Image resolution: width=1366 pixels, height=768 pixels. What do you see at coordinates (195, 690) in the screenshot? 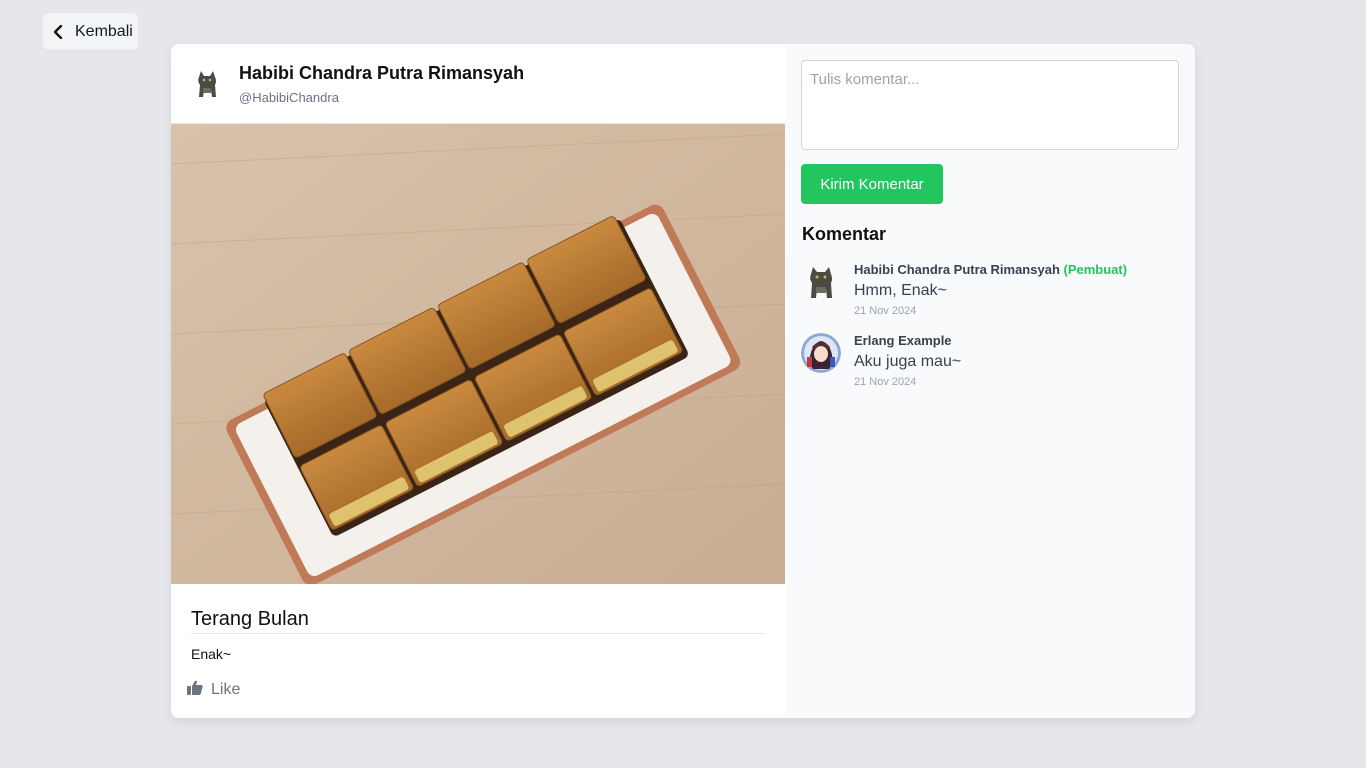
I see `thumbs-up-icon` at bounding box center [195, 690].